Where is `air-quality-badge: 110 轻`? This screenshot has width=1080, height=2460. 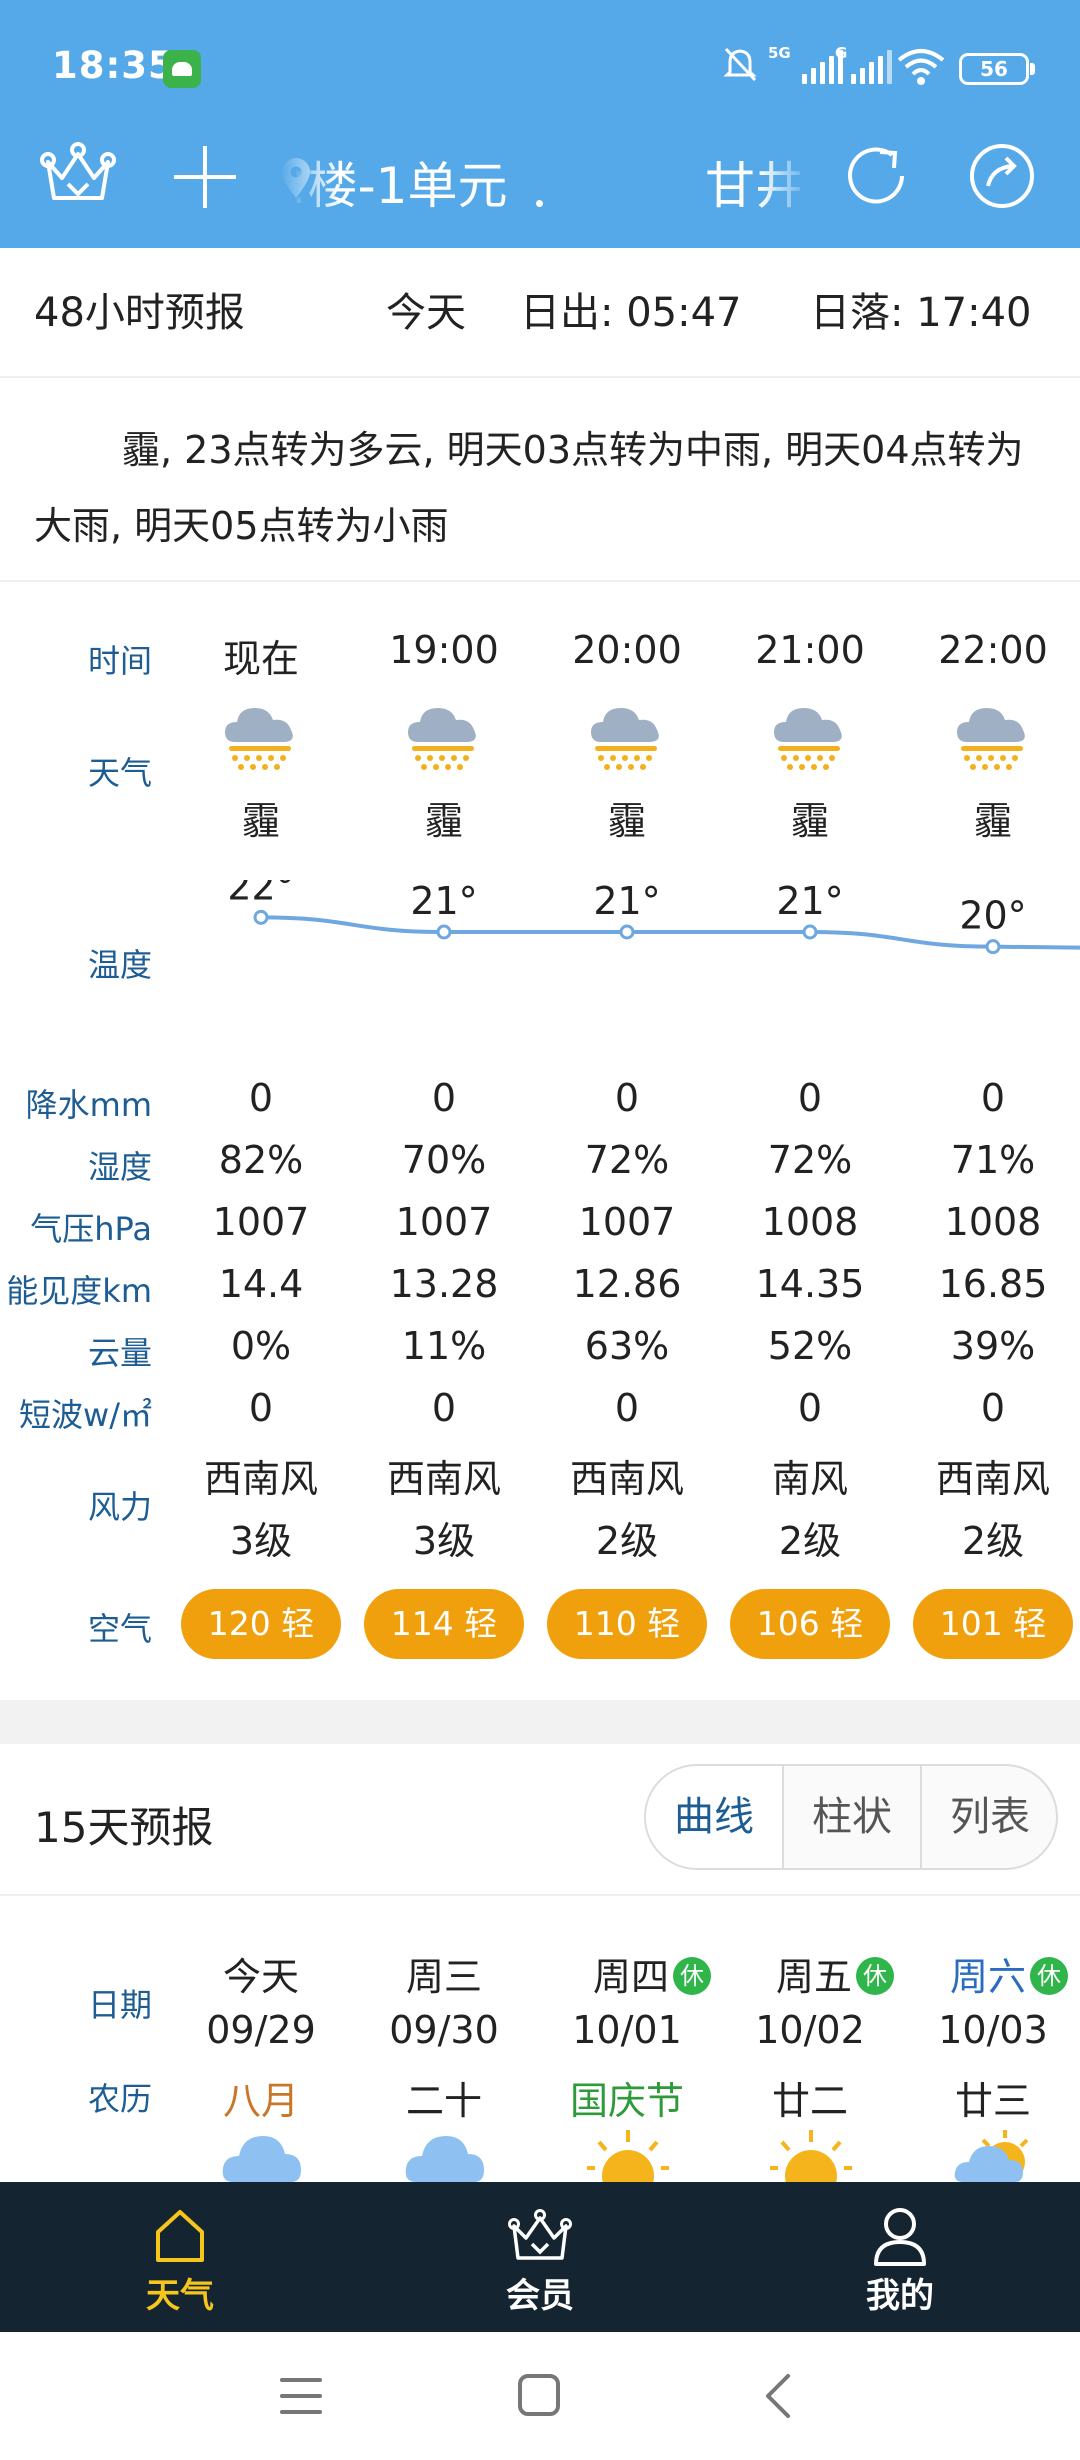
air-quality-badge: 110 轻 is located at coordinates (627, 1624).